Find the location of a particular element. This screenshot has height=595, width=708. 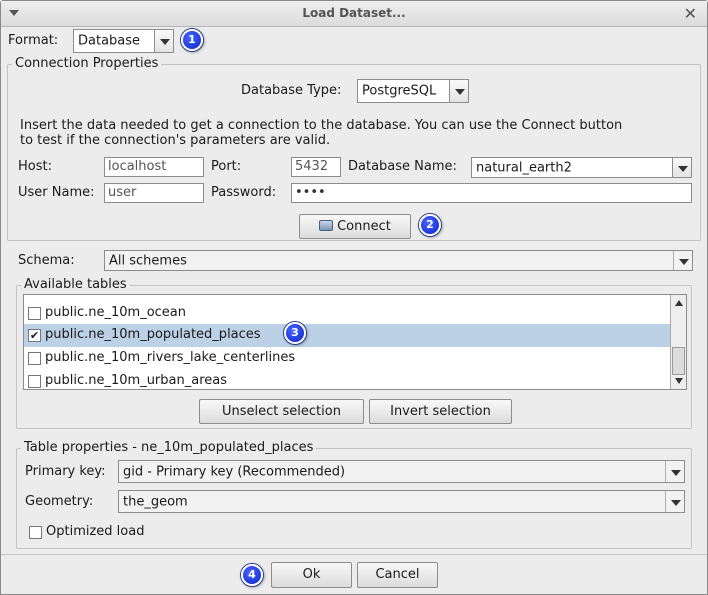

connect-button-label: Connect is located at coordinates (364, 226).